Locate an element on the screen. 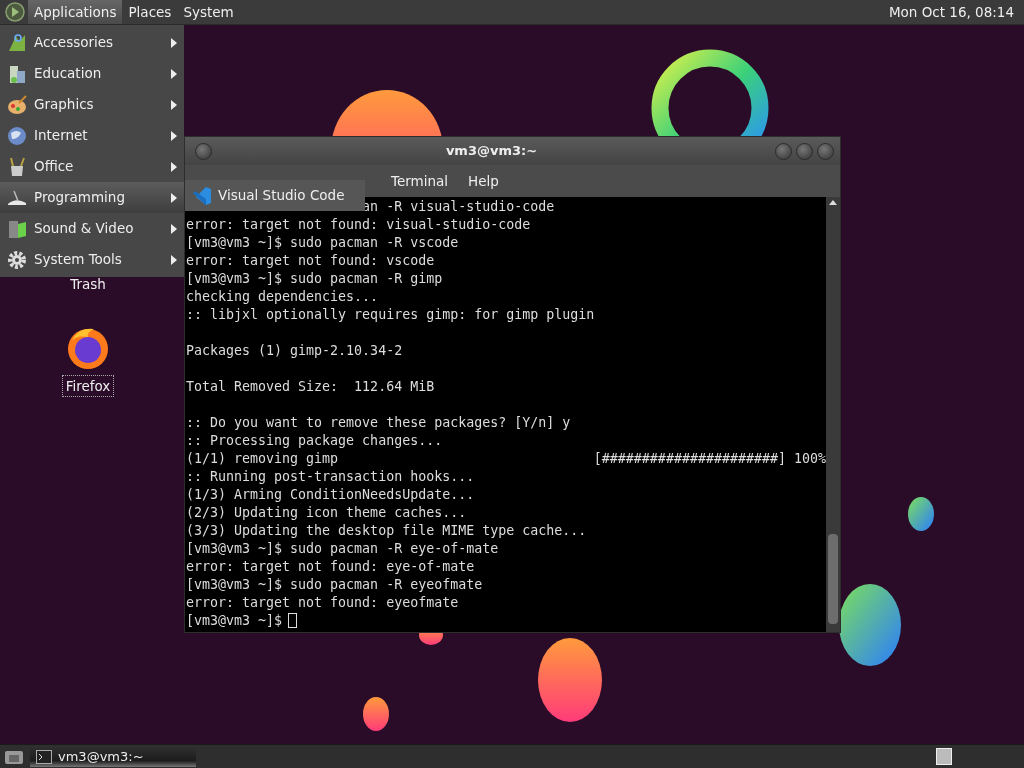 This screenshot has height=768, width=1024. terminal-line: error: target not found: vscode is located at coordinates (310, 261).